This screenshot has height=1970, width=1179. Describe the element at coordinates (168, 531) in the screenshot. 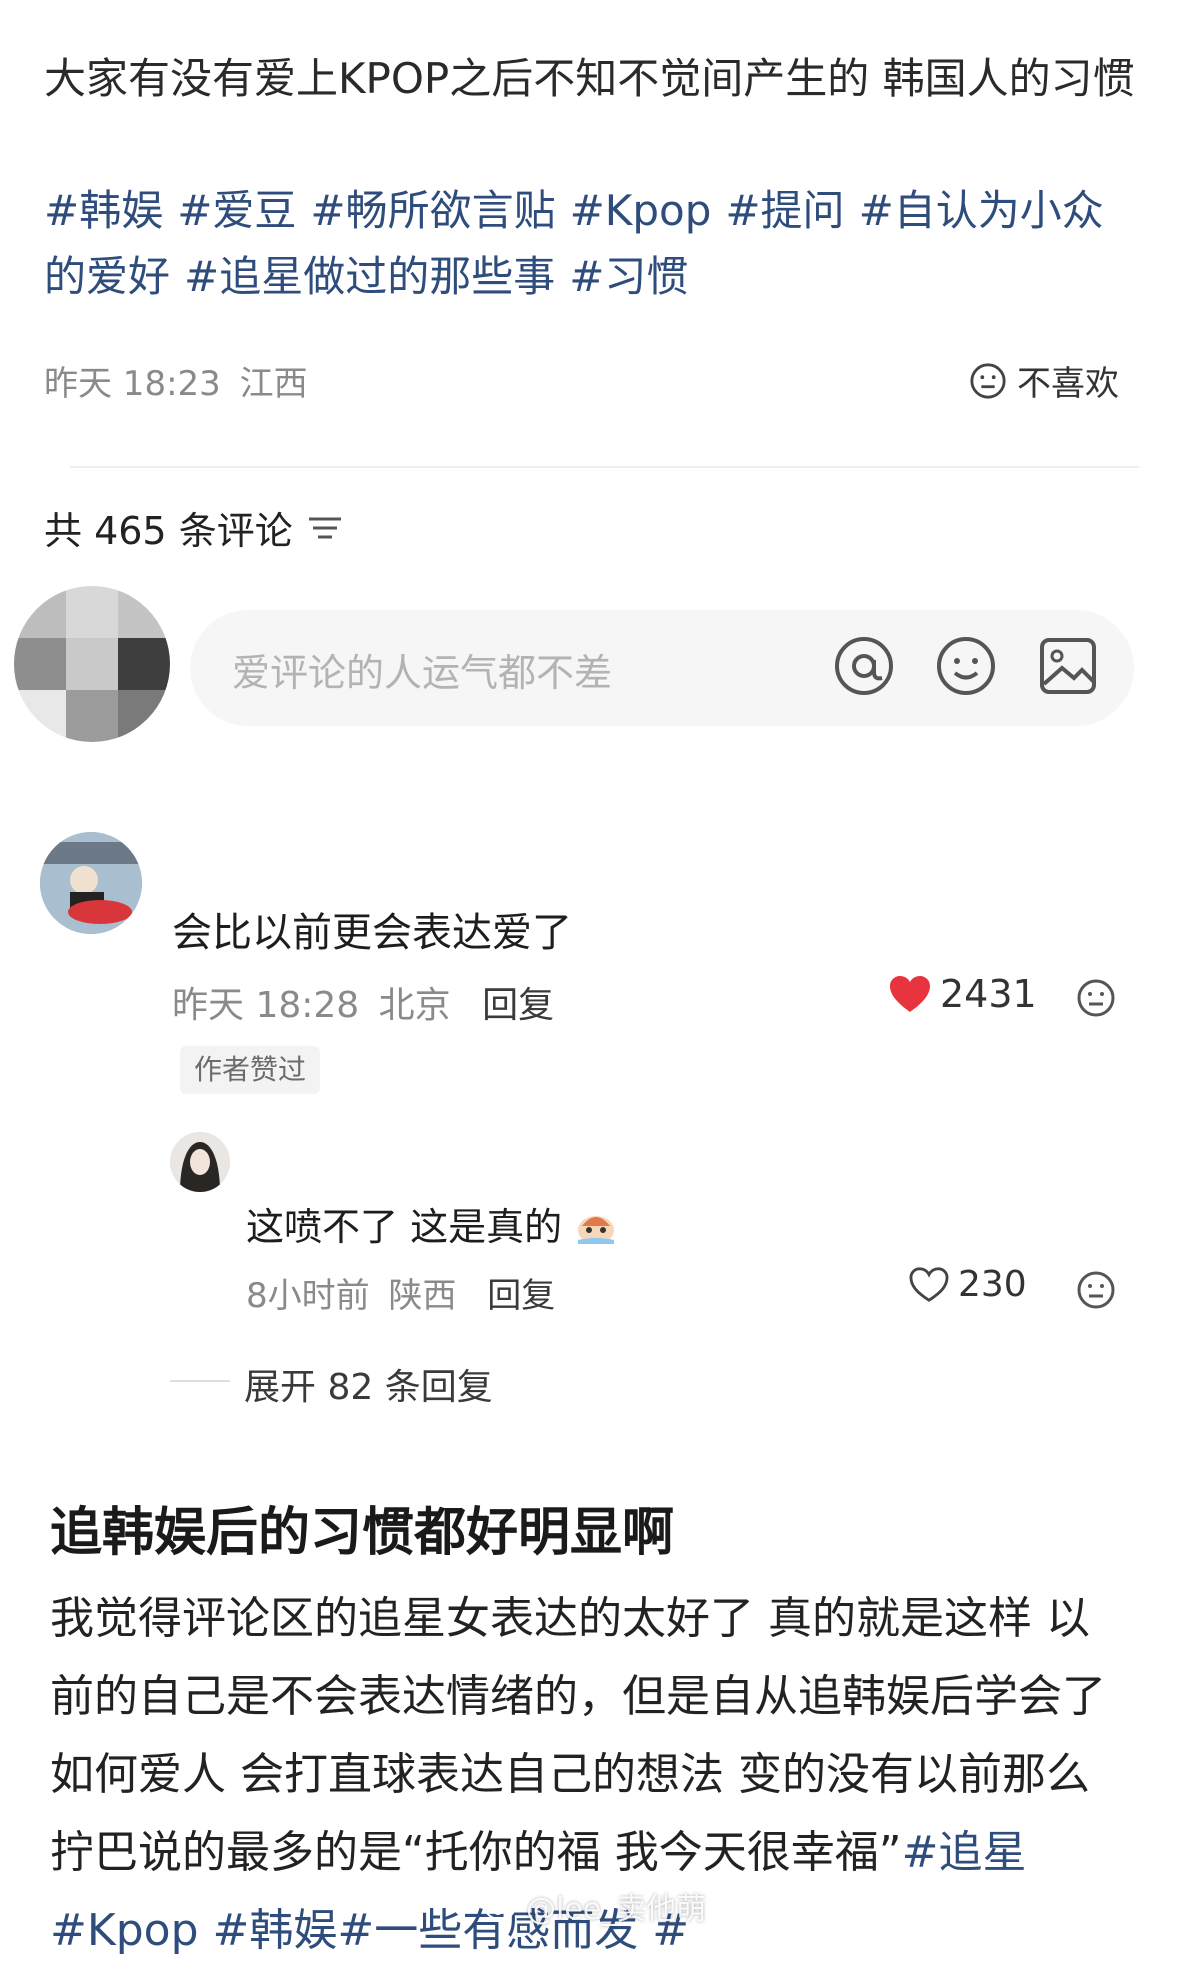

I see `comment-count: 共 465 条评论` at that location.